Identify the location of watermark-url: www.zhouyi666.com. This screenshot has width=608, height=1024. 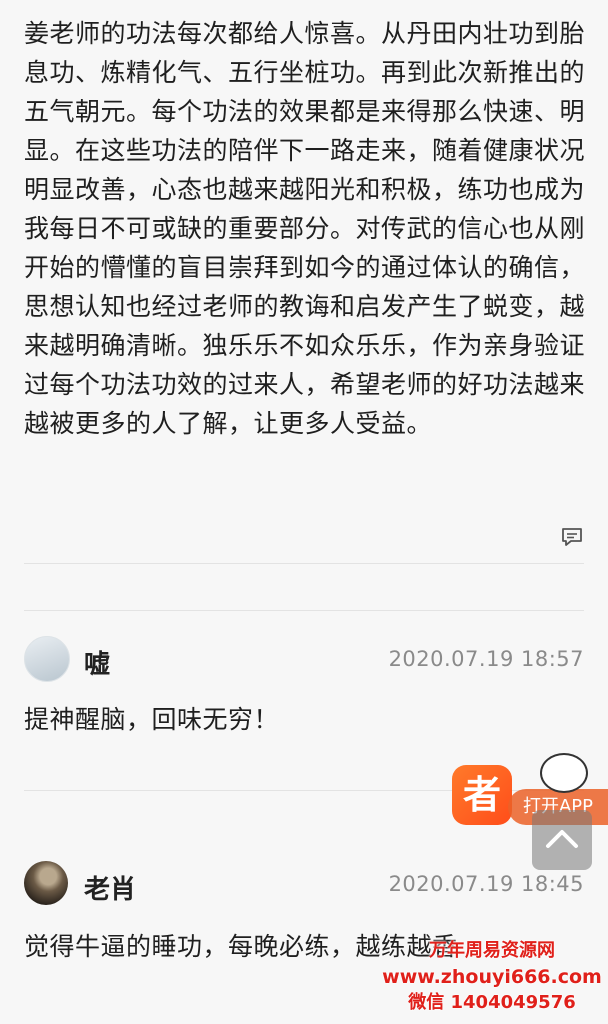
(492, 977).